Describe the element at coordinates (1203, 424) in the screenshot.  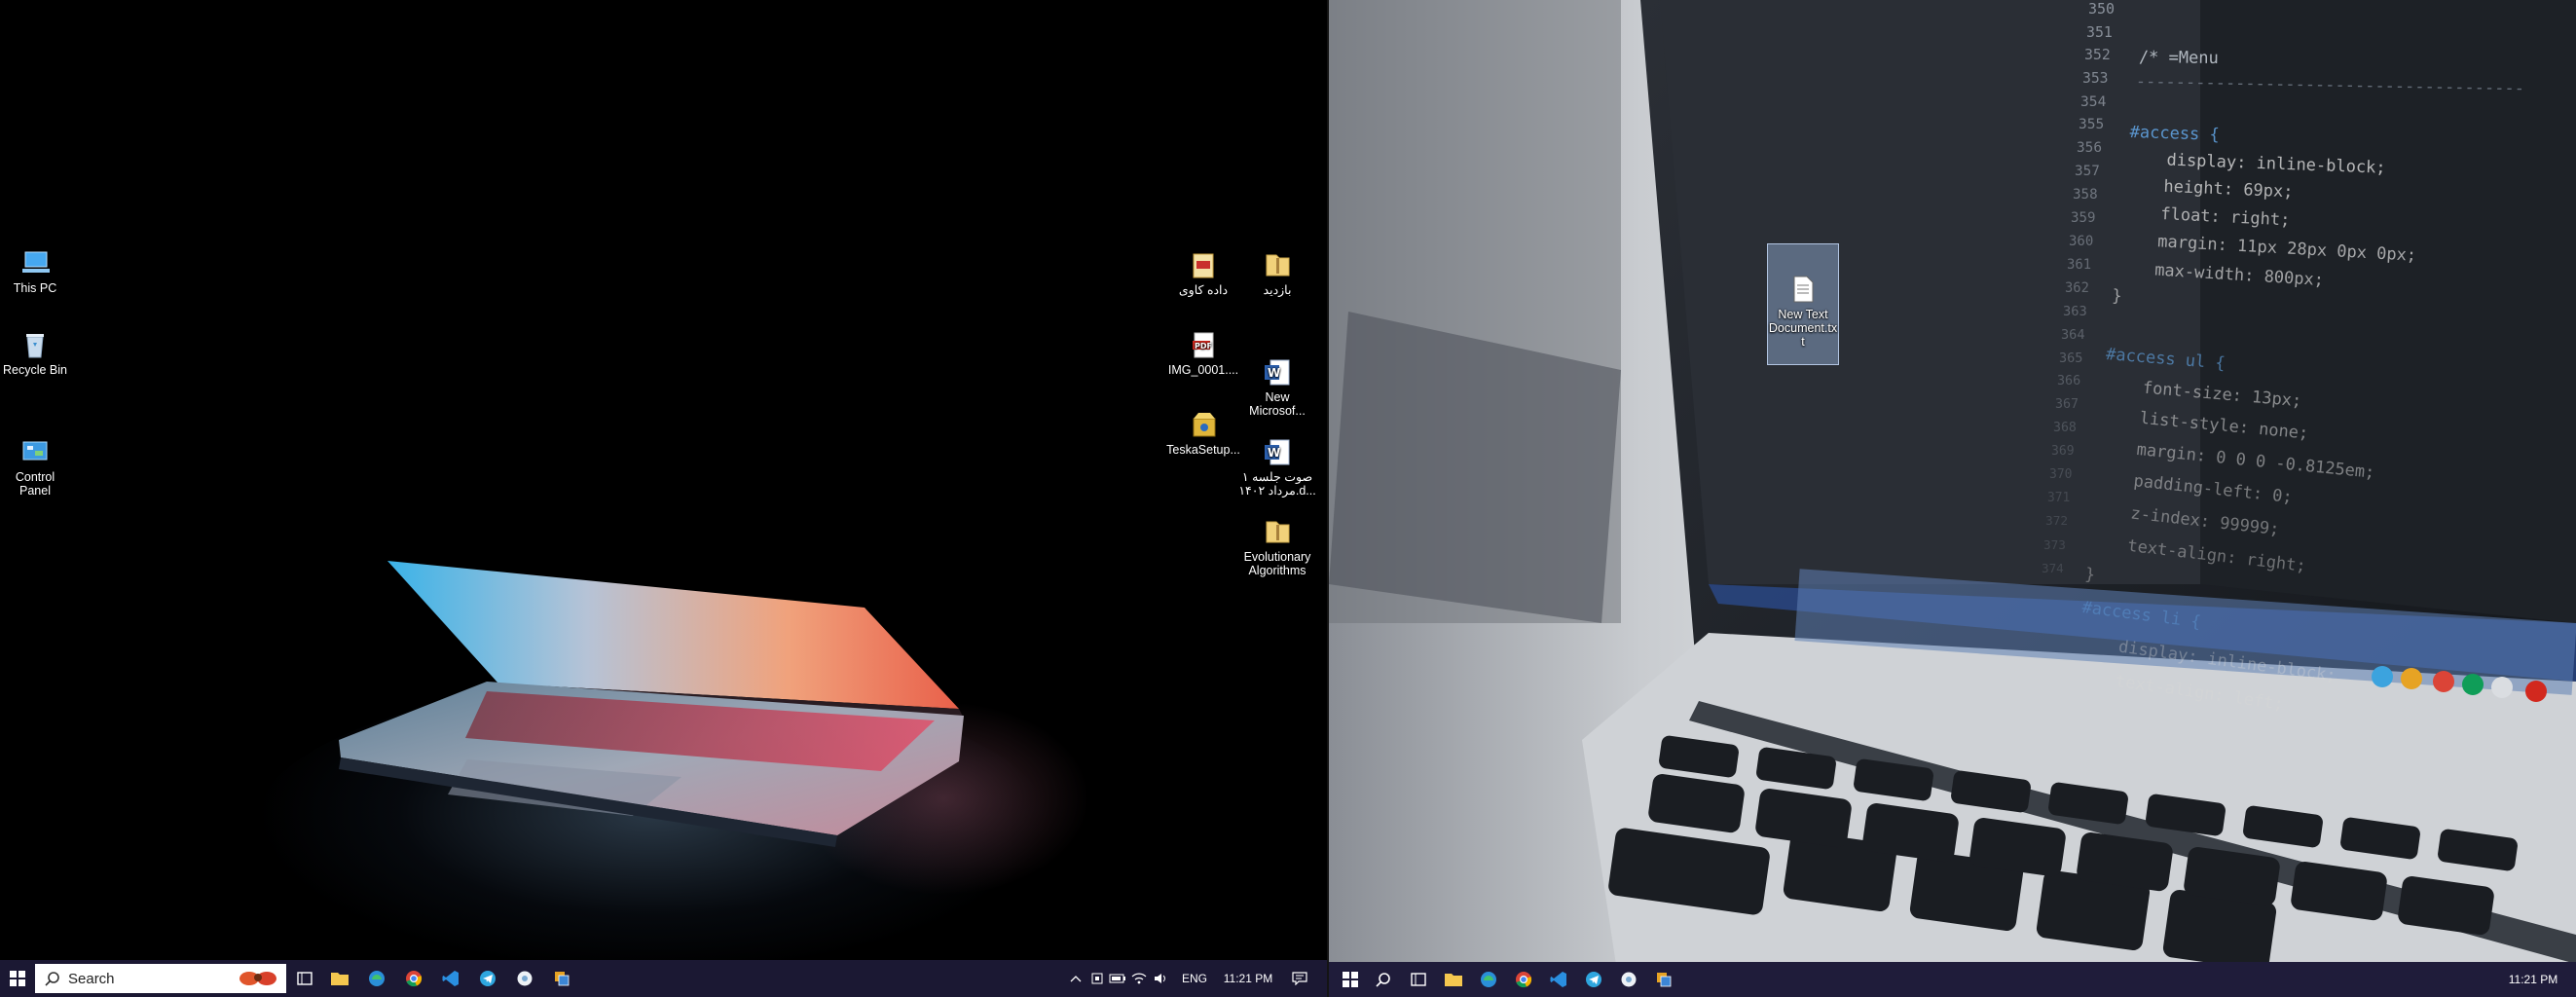
I see `installer-icon` at that location.